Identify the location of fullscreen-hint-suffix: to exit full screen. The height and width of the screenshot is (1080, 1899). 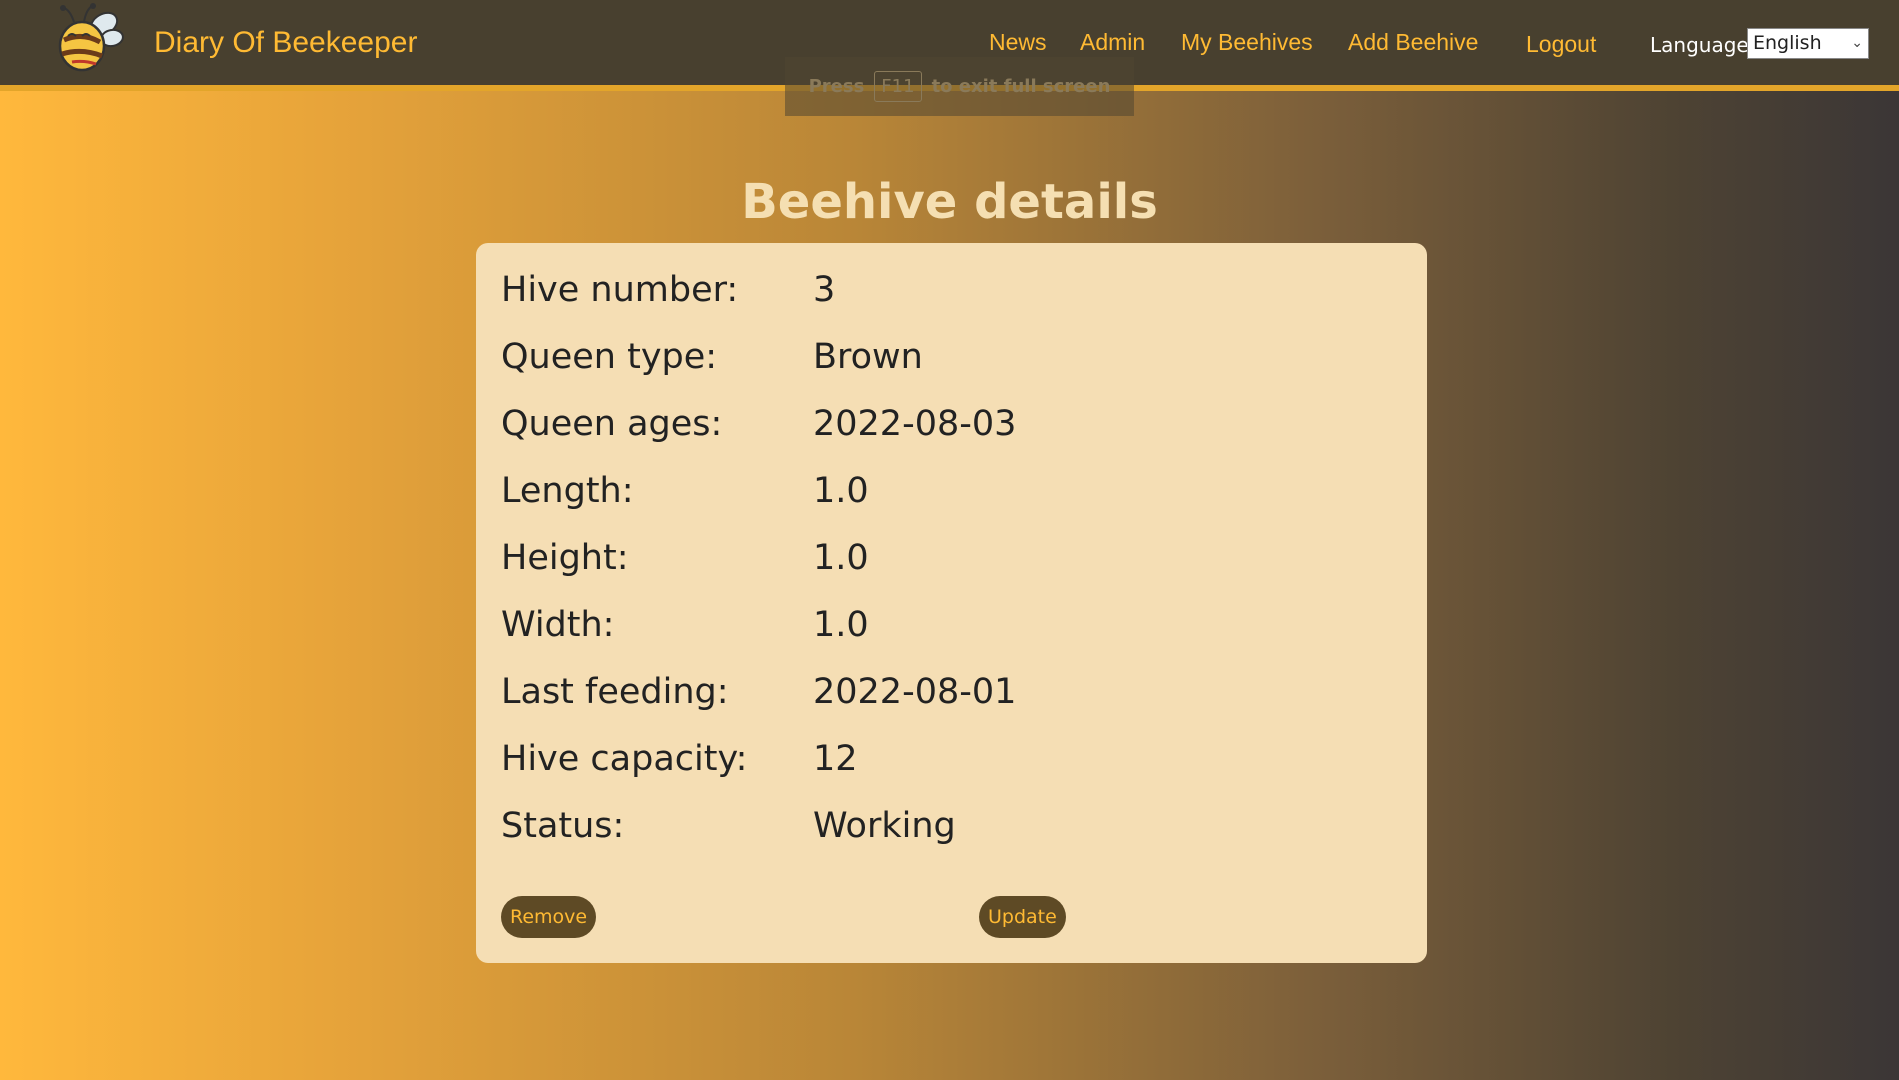
(1021, 86).